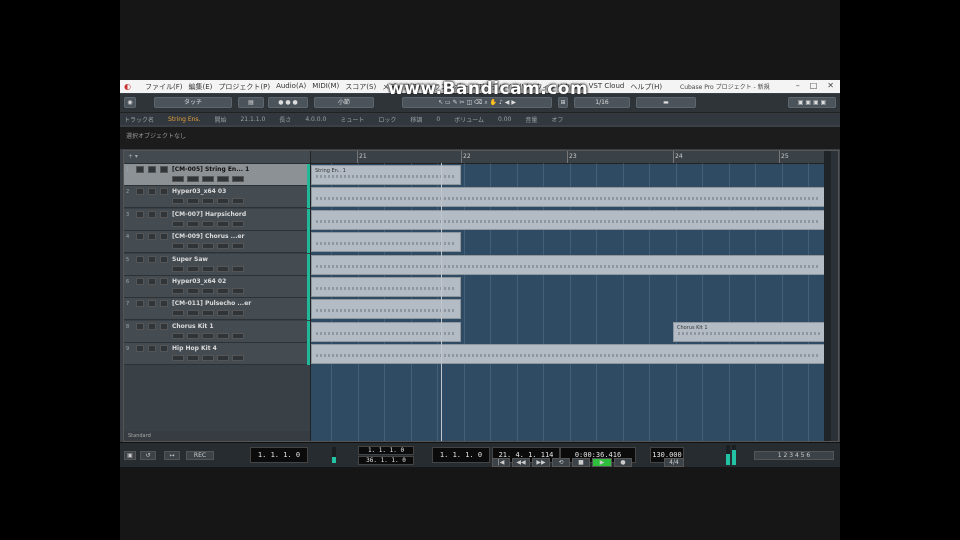 This screenshot has width=960, height=540. I want to click on menu-item: VST Cloud, so click(607, 87).